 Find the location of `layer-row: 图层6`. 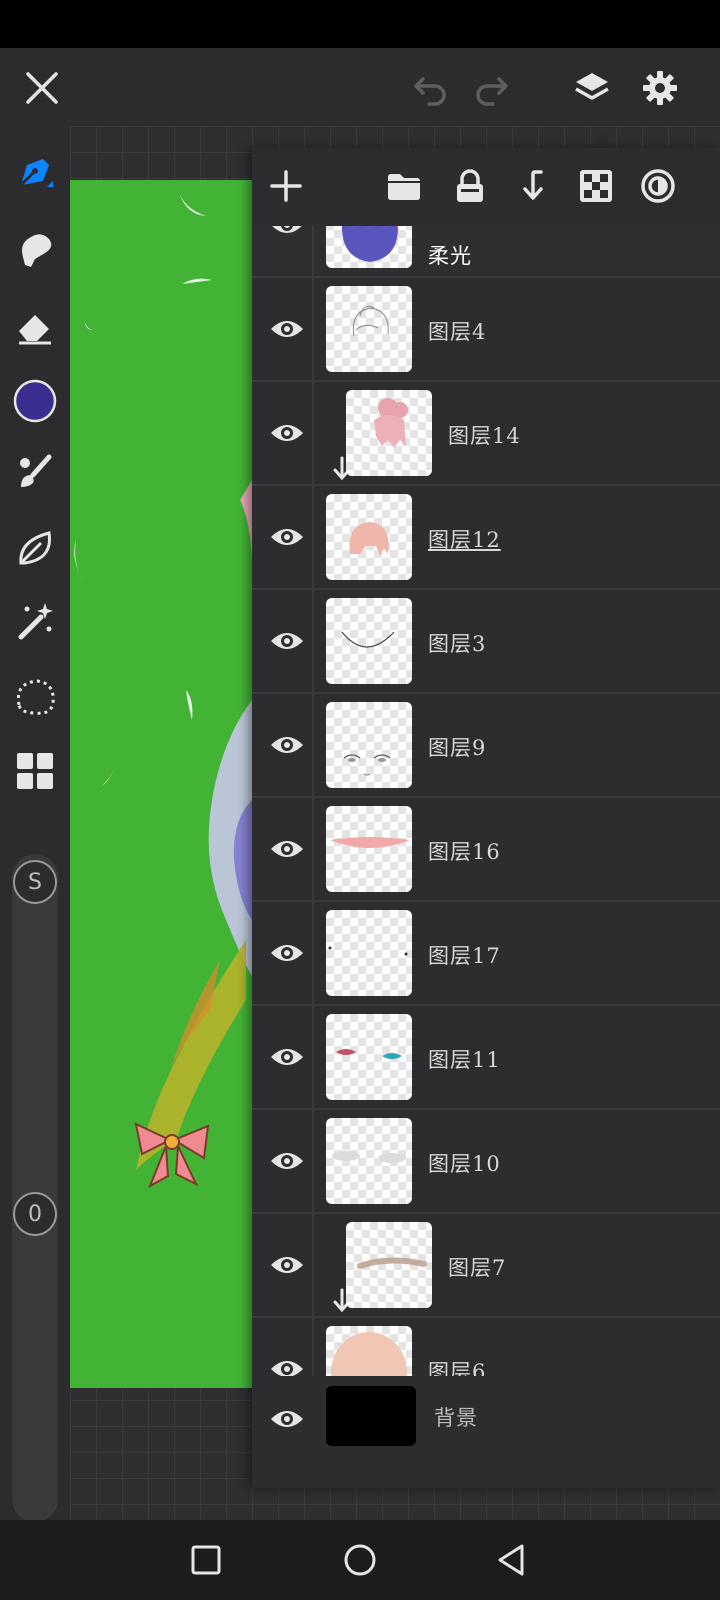

layer-row: 图层6 is located at coordinates (486, 1347).